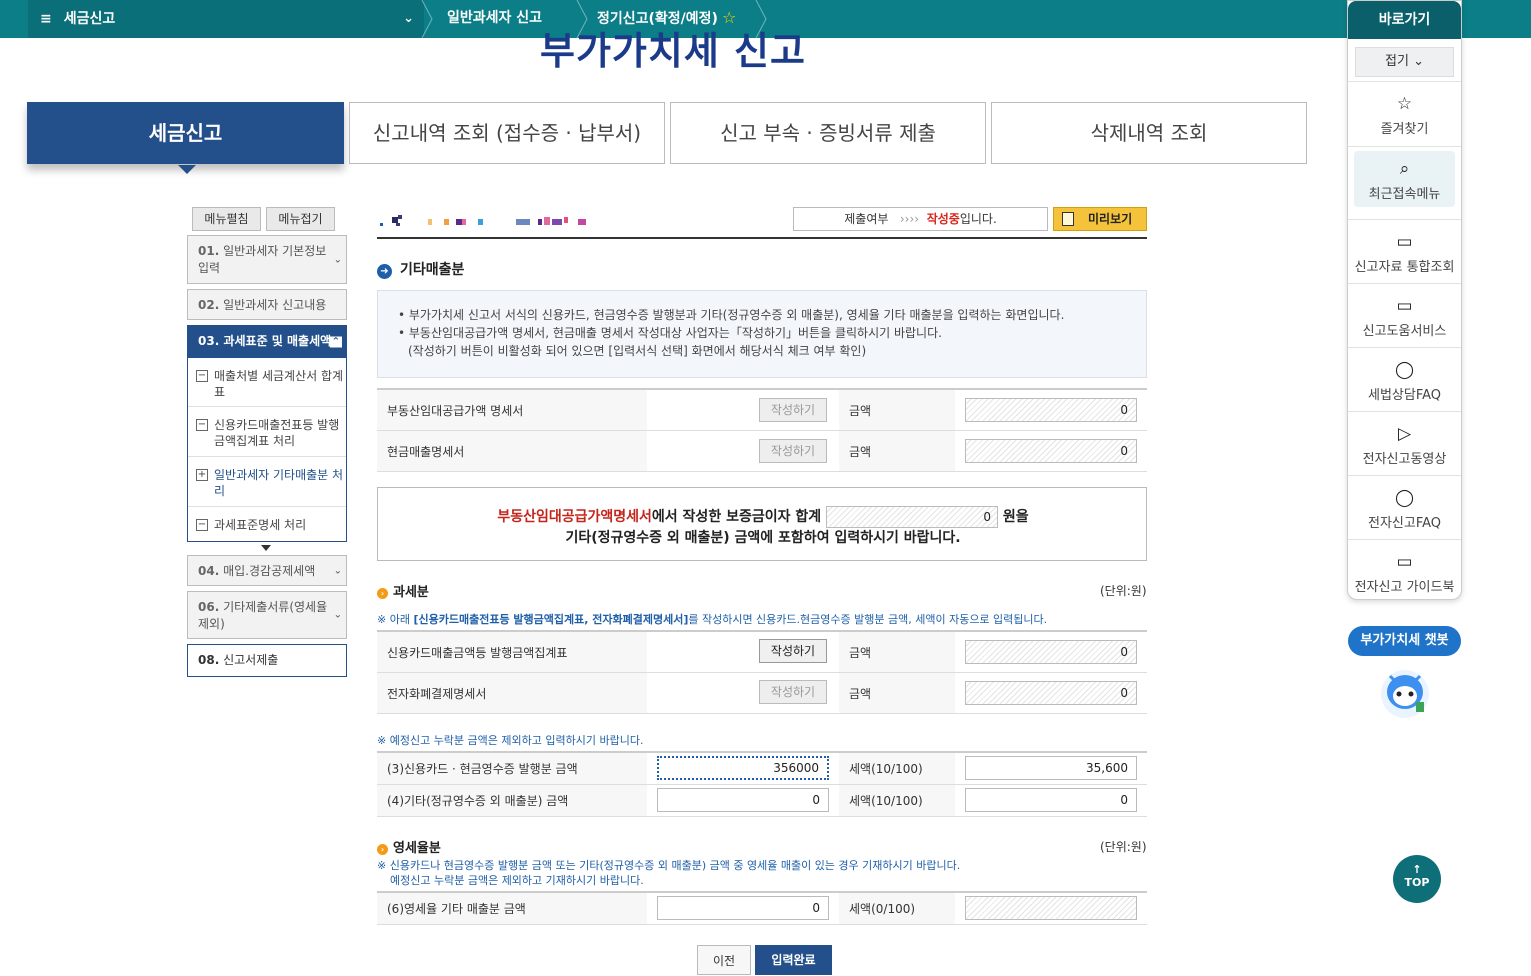  Describe the element at coordinates (510, 740) in the screenshot. I see `late-filing-note: ※ 예정신고 누락분 금액은 제외하고 입력하시기 바랍니다.` at that location.